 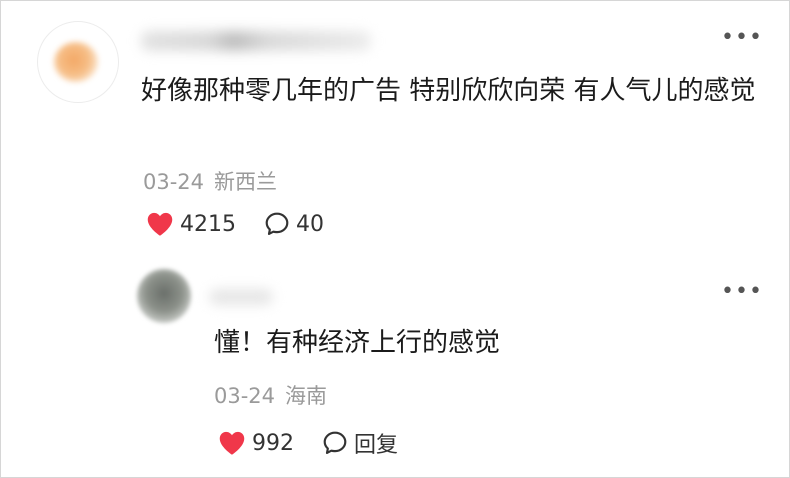 I want to click on comment-text: 好像那种零几年的广告 特别欣欣向荣 有人气儿的感觉, so click(x=448, y=91).